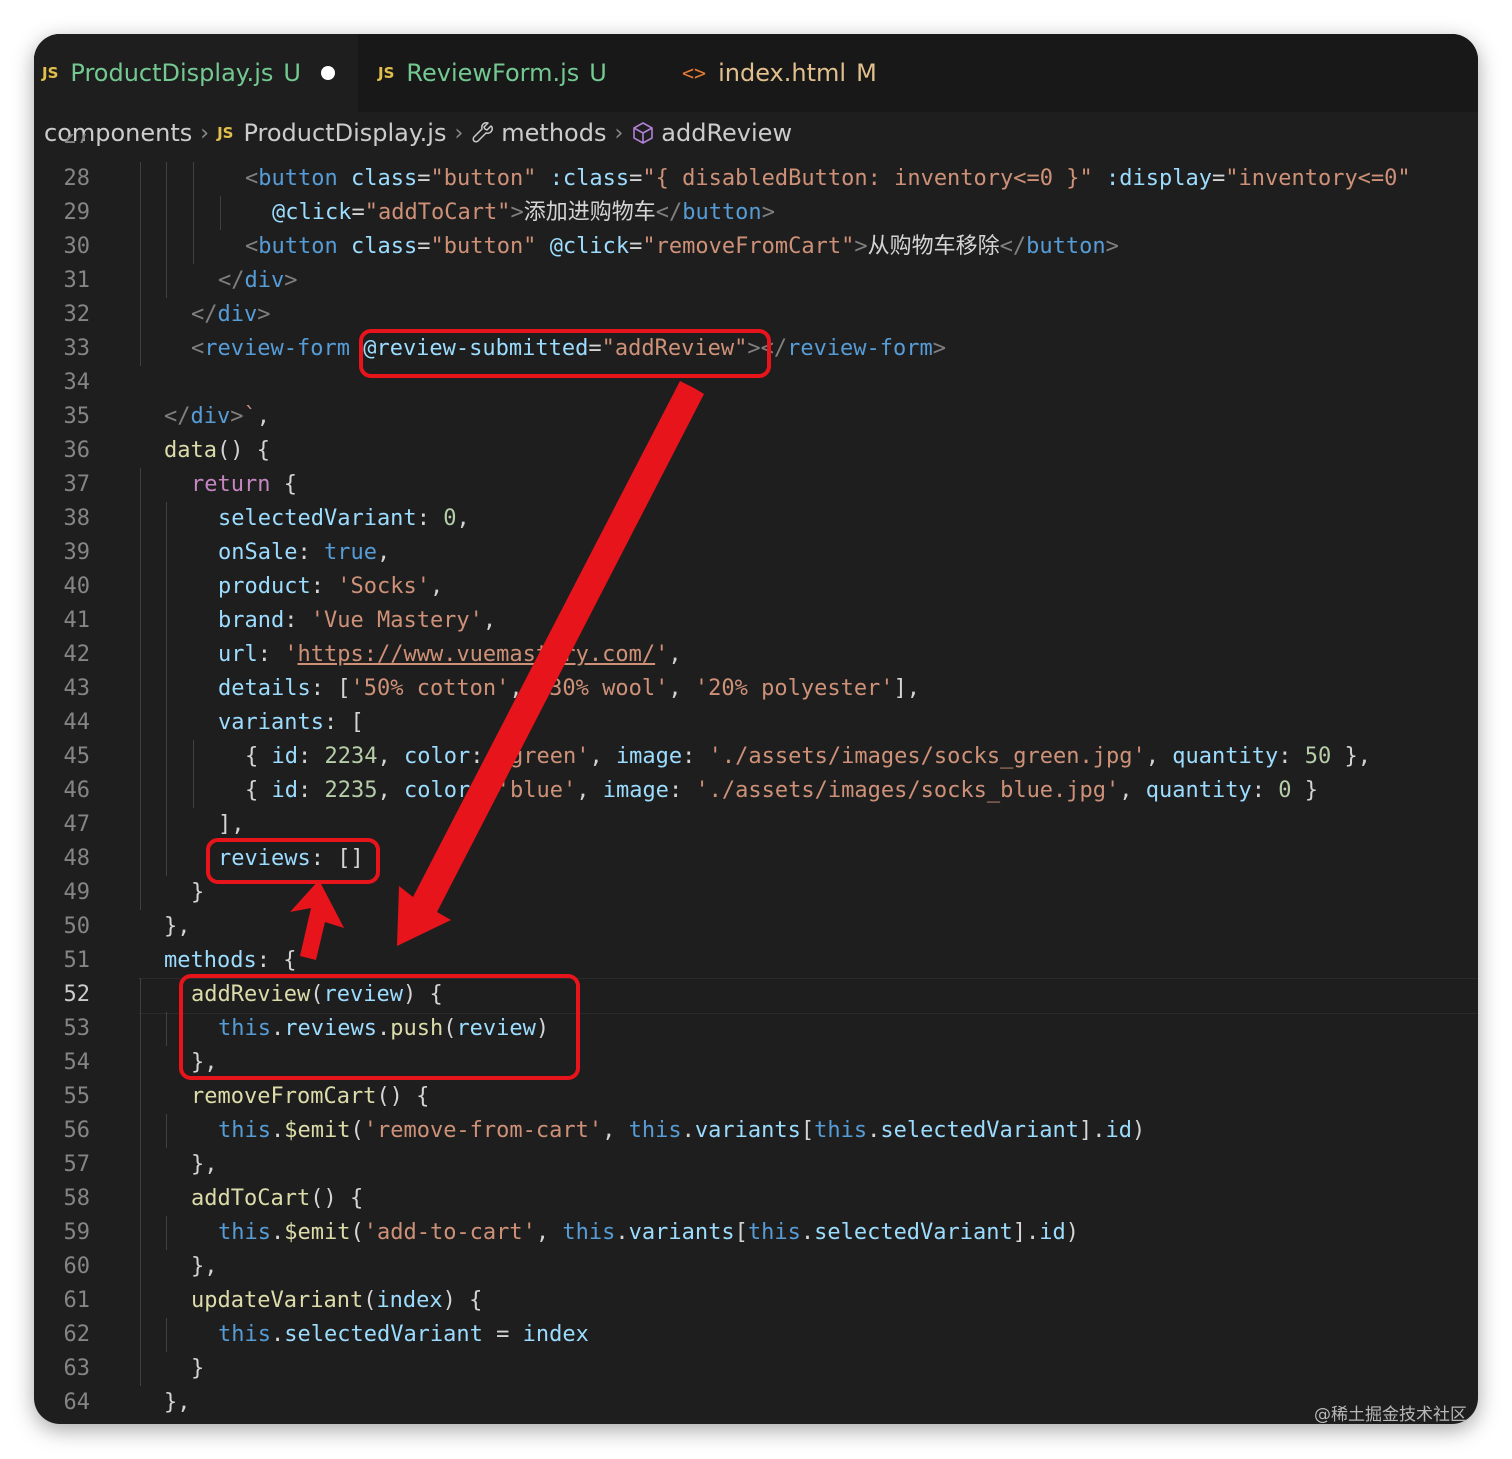  Describe the element at coordinates (386, 73) in the screenshot. I see `js-file-icon: JS` at that location.